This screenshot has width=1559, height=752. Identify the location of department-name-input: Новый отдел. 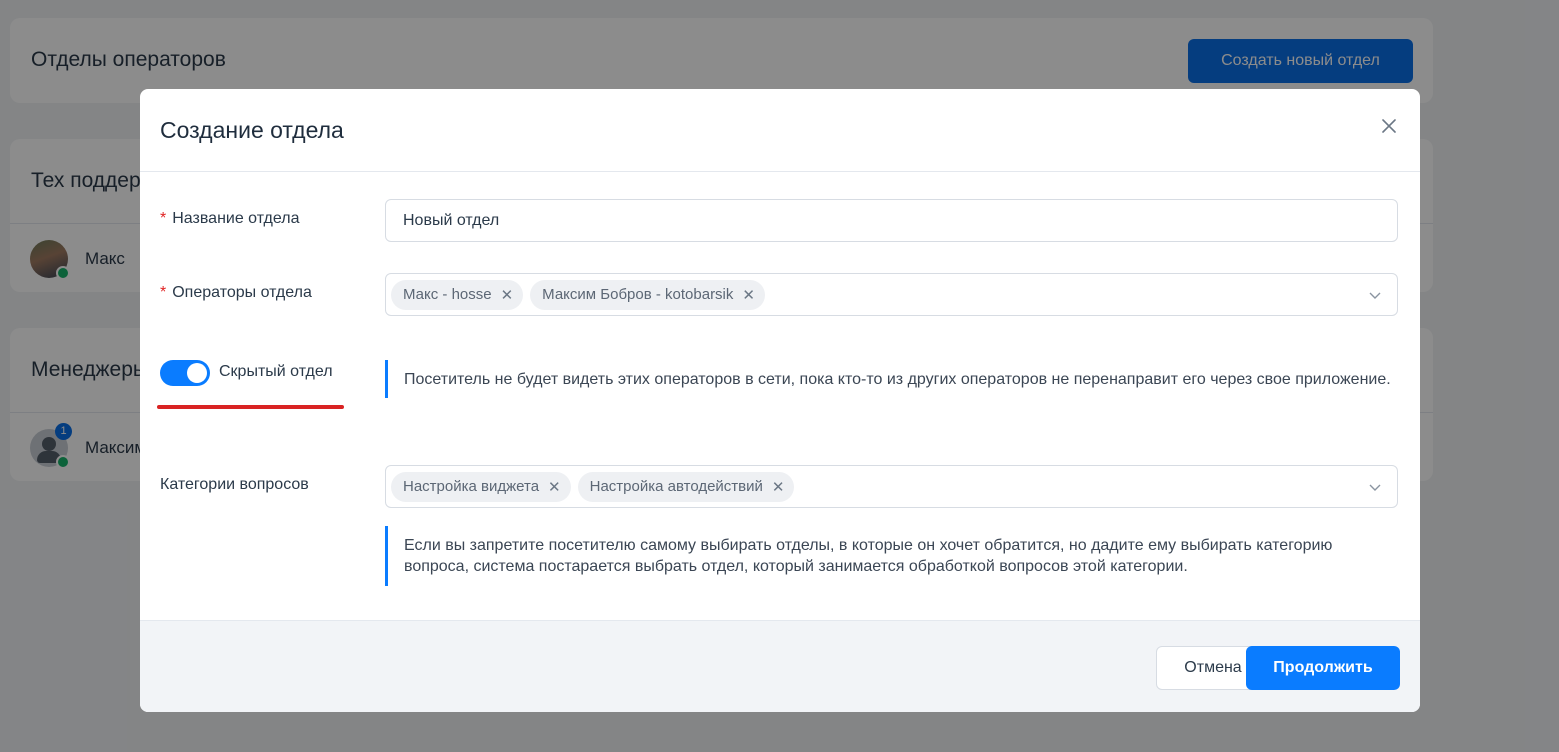
(891, 220).